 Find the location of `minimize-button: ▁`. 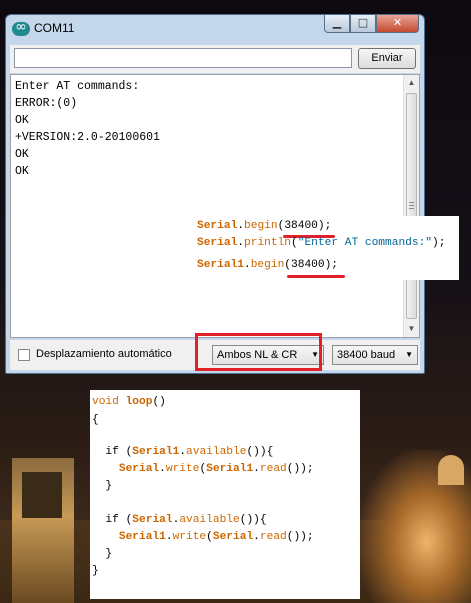

minimize-button: ▁ is located at coordinates (337, 24).